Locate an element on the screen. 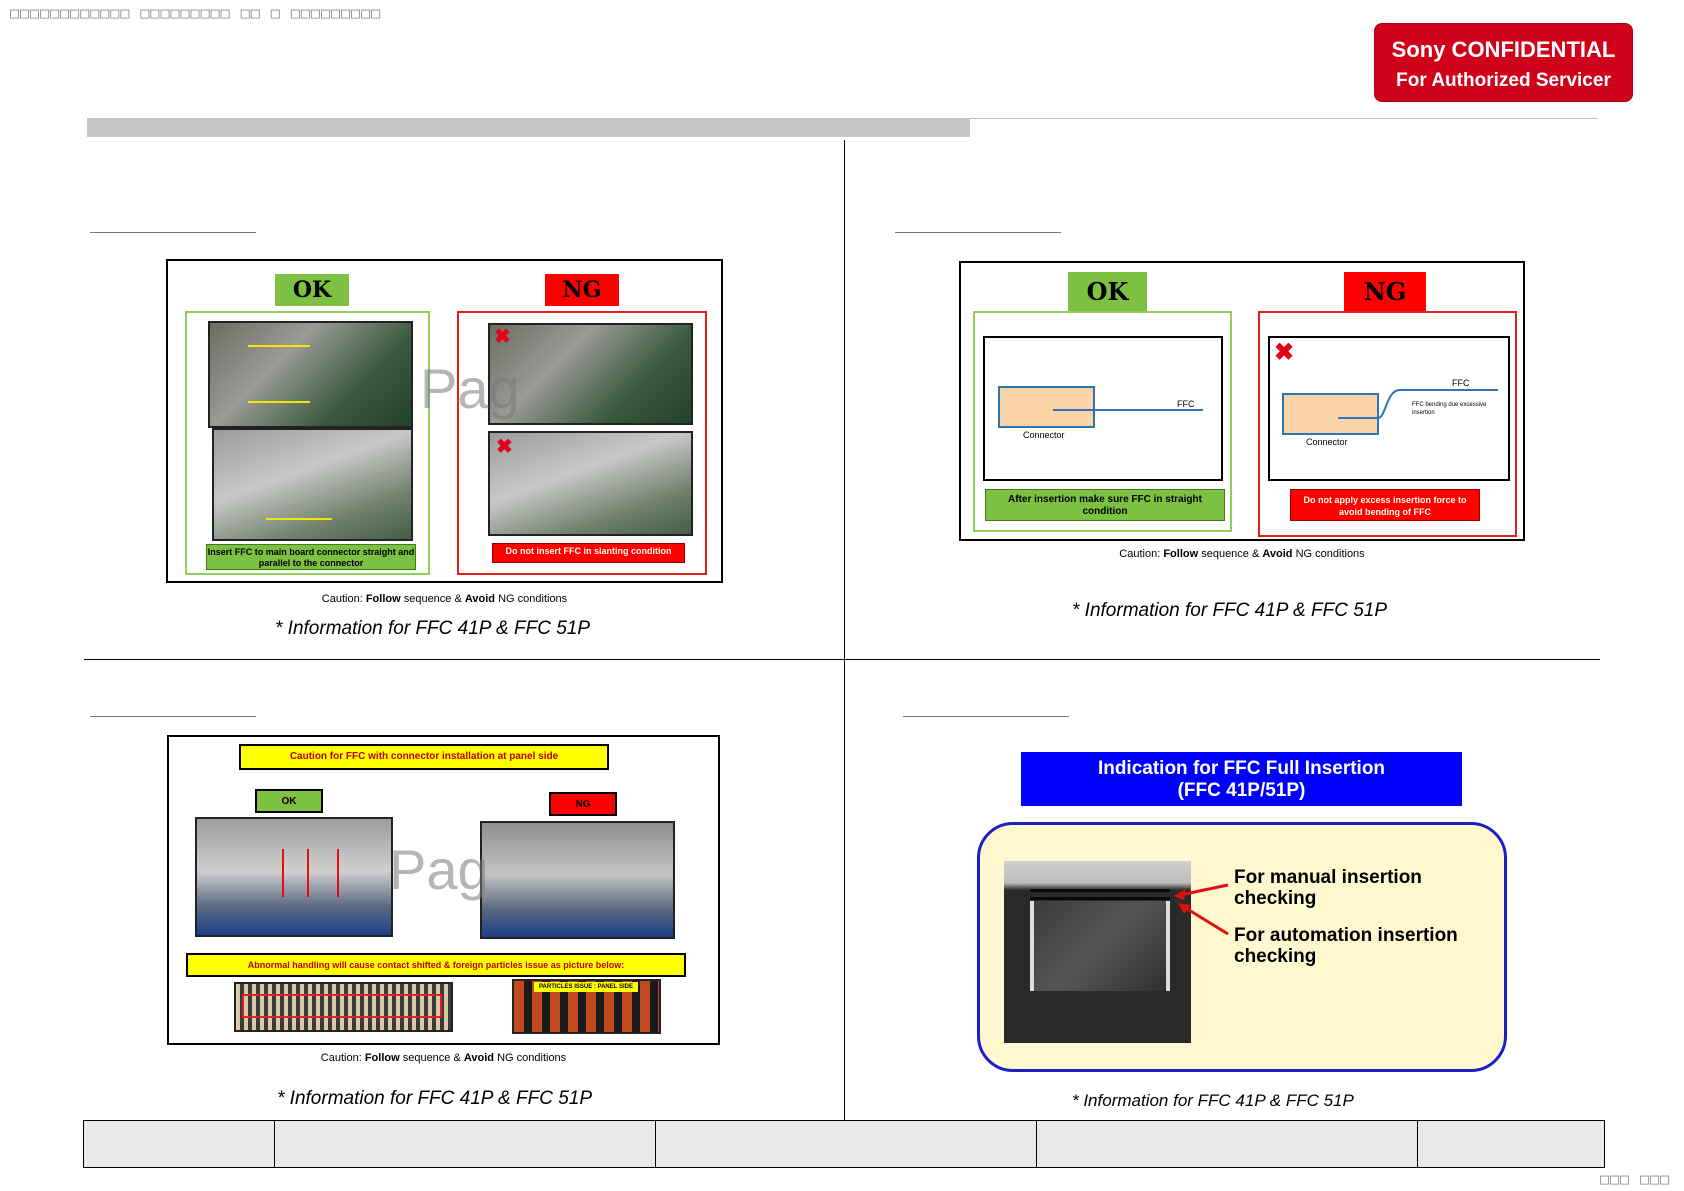 The image size is (1684, 1191). tl-watermark: Pag is located at coordinates (470, 388).